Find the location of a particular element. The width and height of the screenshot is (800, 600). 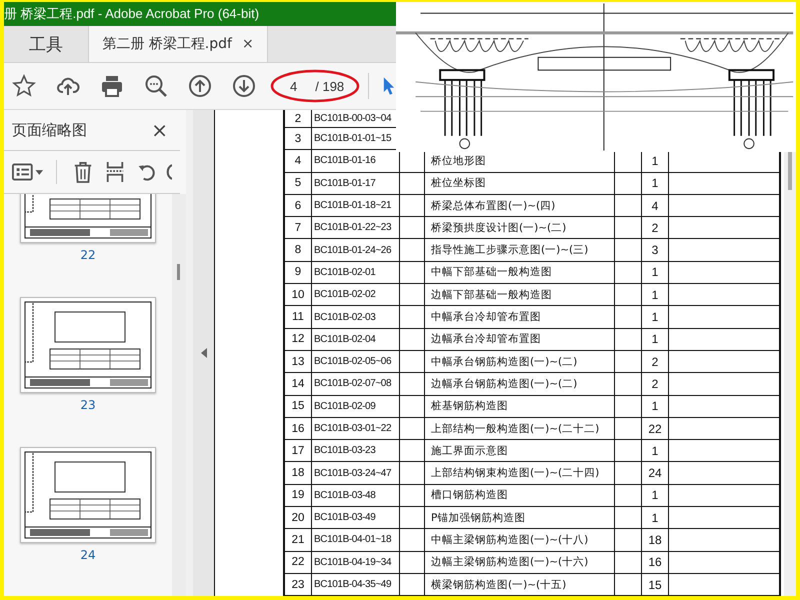

page-number-label: 22 is located at coordinates (88, 255).